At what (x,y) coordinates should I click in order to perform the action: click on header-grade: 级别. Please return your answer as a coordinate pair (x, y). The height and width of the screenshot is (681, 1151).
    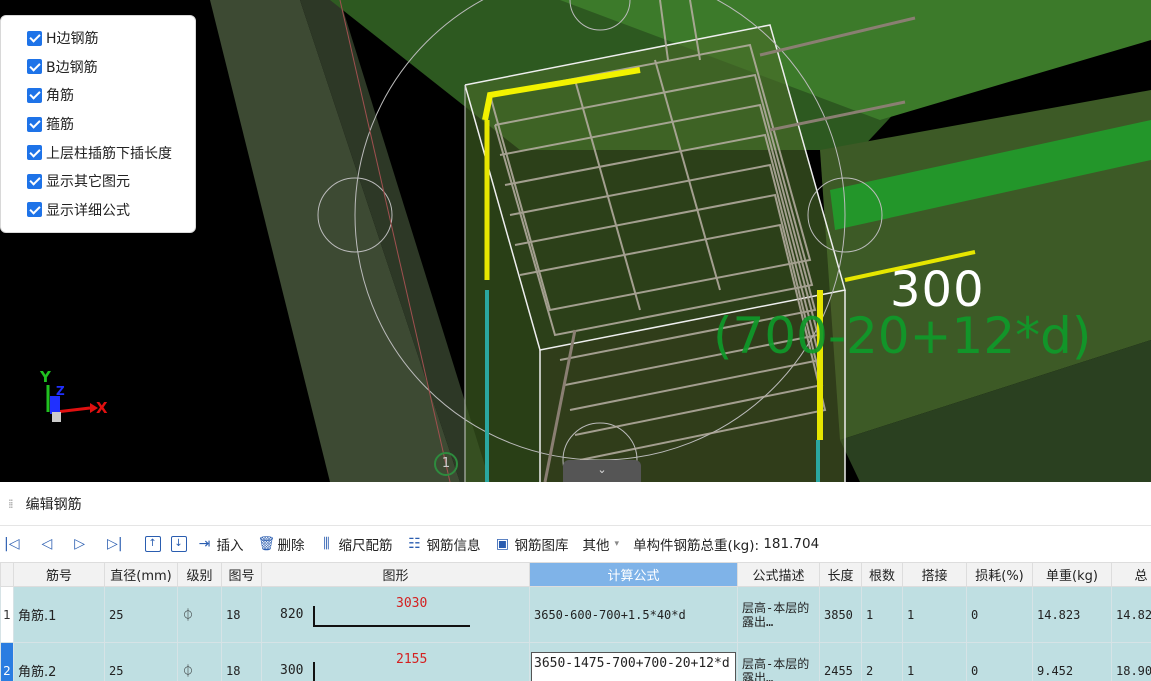
    Looking at the image, I should click on (199, 574).